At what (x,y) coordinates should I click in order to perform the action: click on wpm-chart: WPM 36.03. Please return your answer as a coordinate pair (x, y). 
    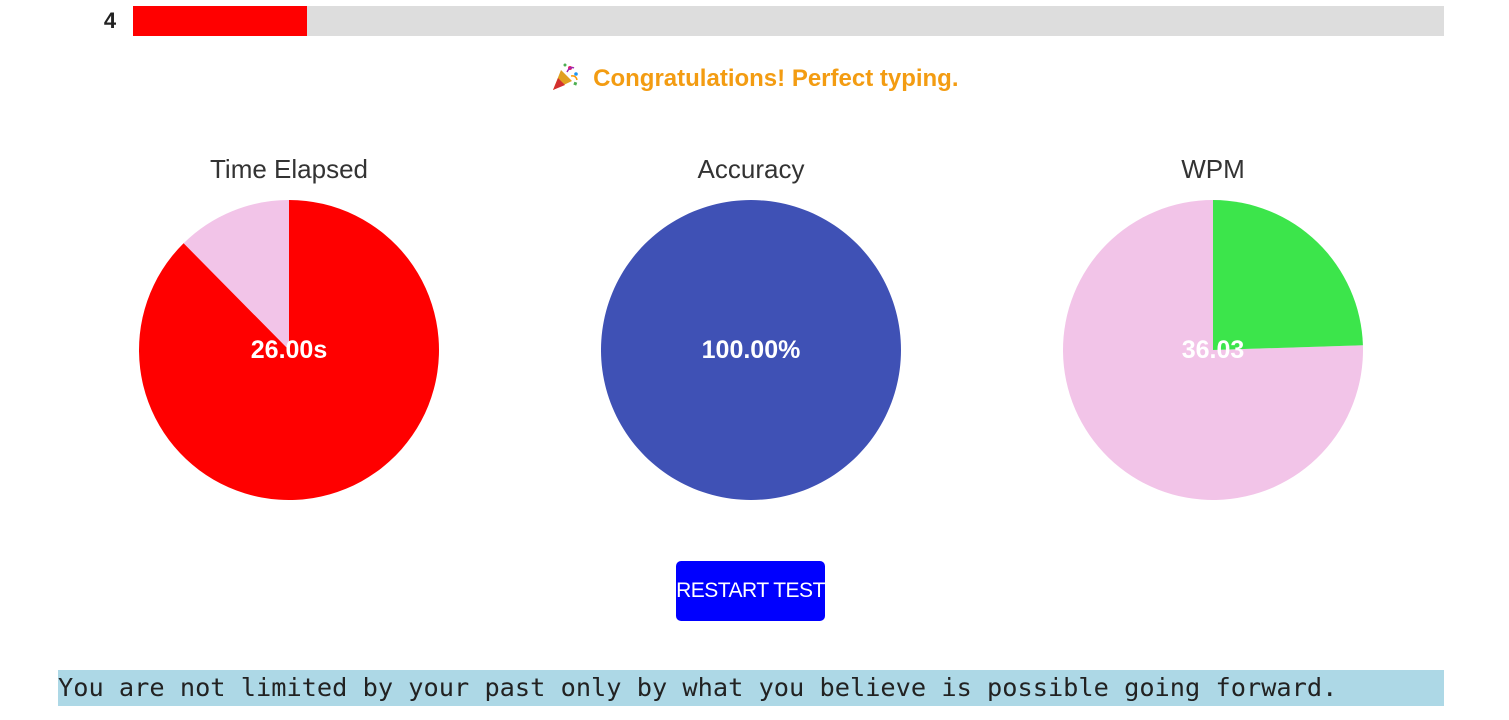
    Looking at the image, I should click on (1213, 330).